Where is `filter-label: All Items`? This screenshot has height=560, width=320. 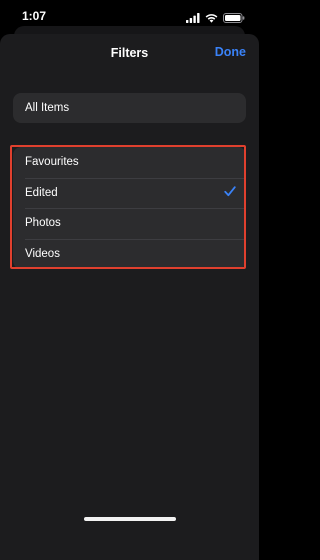 filter-label: All Items is located at coordinates (47, 108).